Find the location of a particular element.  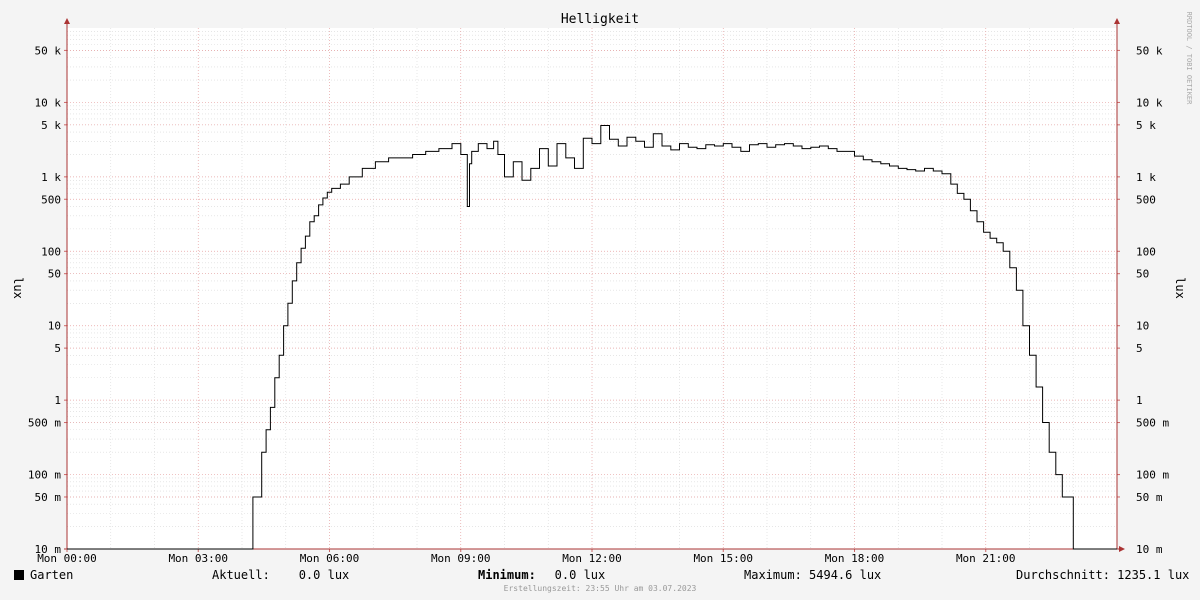

legend-minimum-label: Minimum: is located at coordinates (507, 575).